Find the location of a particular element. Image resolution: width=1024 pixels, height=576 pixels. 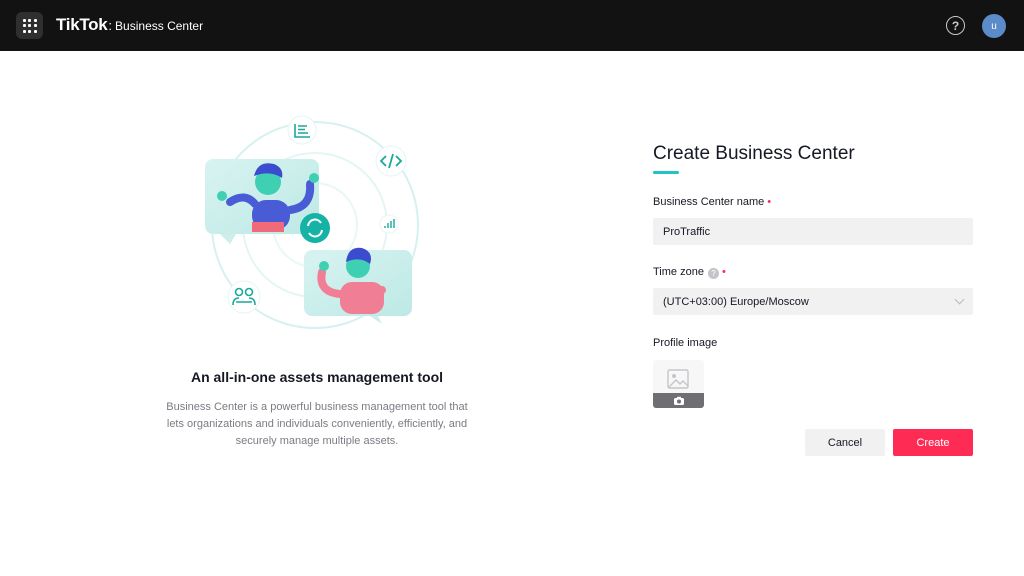

tiktok-business-center-logo: TikTok : Business Center is located at coordinates (129, 25).